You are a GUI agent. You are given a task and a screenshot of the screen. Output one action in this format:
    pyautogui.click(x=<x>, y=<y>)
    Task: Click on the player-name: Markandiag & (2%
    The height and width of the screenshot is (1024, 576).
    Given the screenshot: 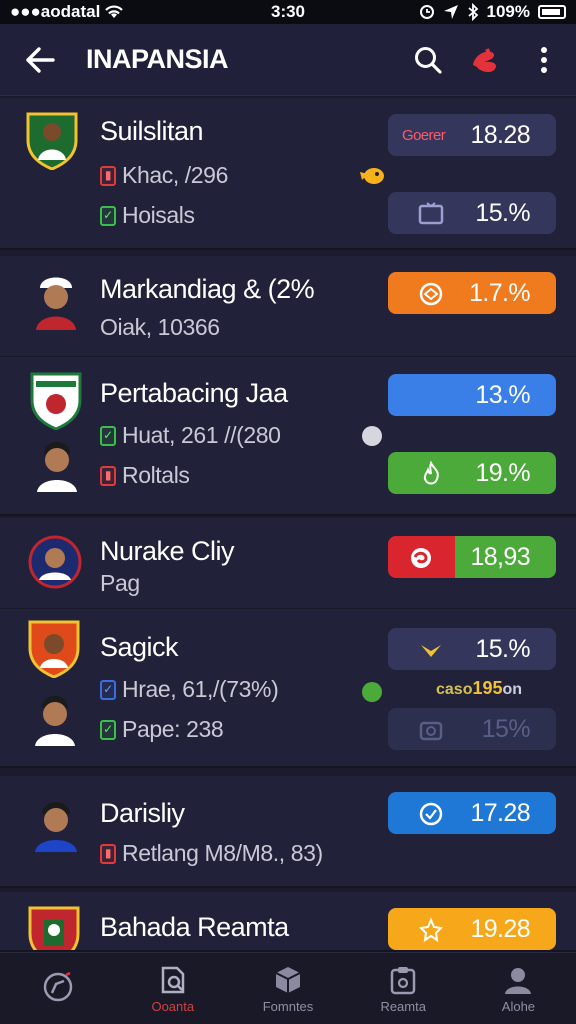 What is the action you would take?
    pyautogui.click(x=207, y=289)
    